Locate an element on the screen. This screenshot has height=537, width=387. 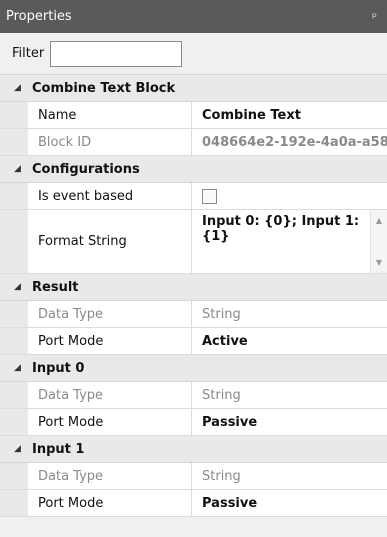
property-name: Block ID is located at coordinates (110, 142).